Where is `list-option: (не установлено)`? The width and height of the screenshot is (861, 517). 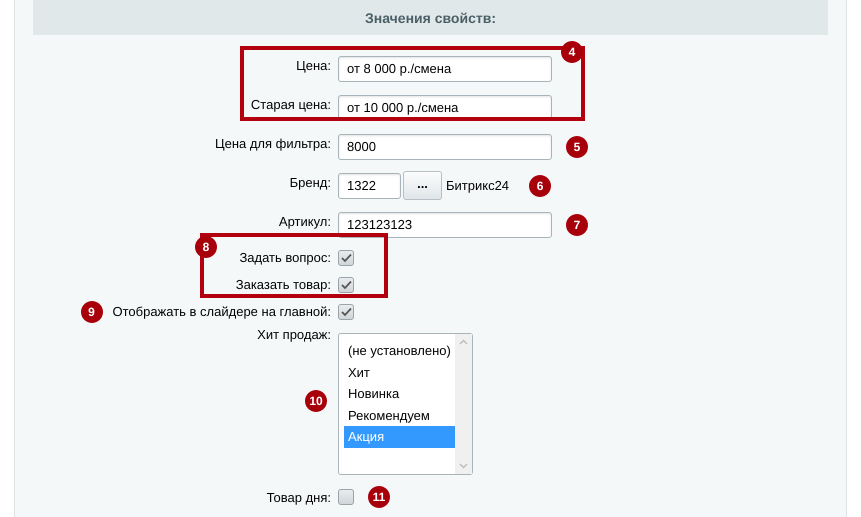 list-option: (не установлено) is located at coordinates (399, 351).